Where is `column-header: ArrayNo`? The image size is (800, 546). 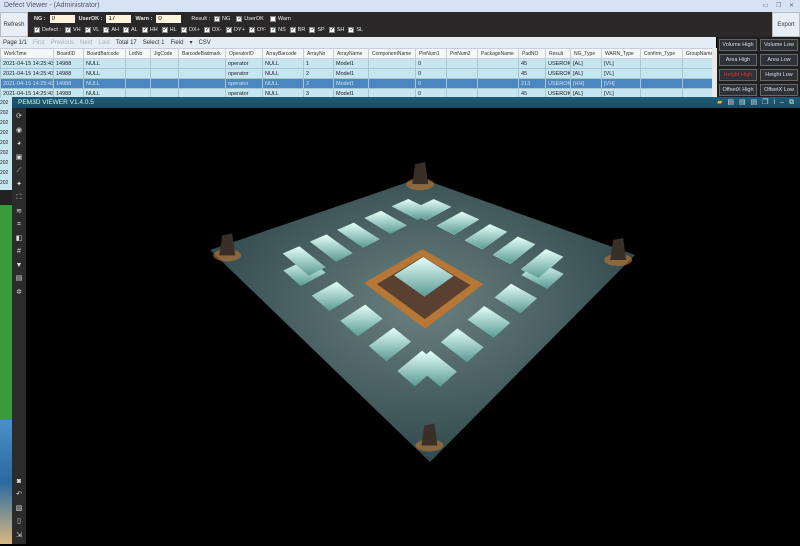
column-header: ArrayNo is located at coordinates (318, 53).